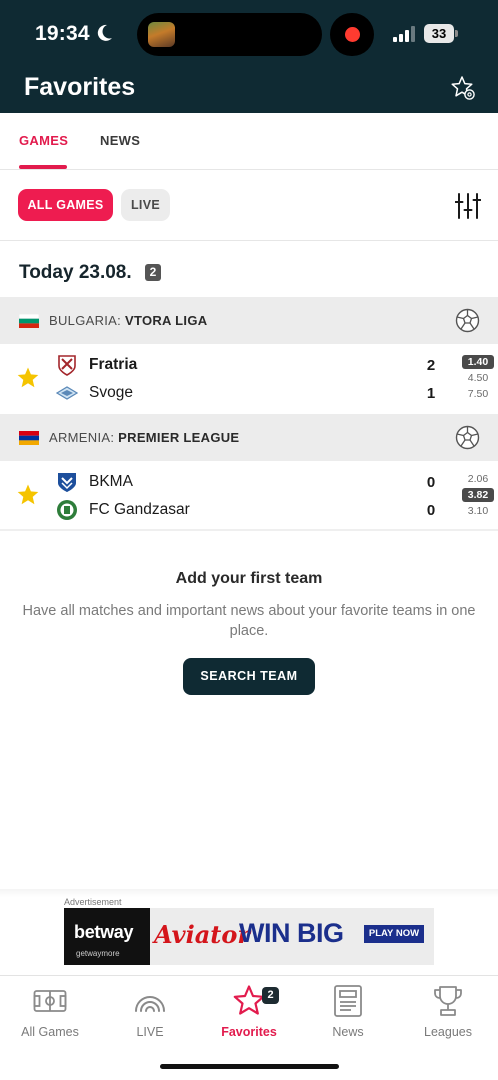 The image size is (498, 1080). I want to click on tab-games: GAMES, so click(43, 140).